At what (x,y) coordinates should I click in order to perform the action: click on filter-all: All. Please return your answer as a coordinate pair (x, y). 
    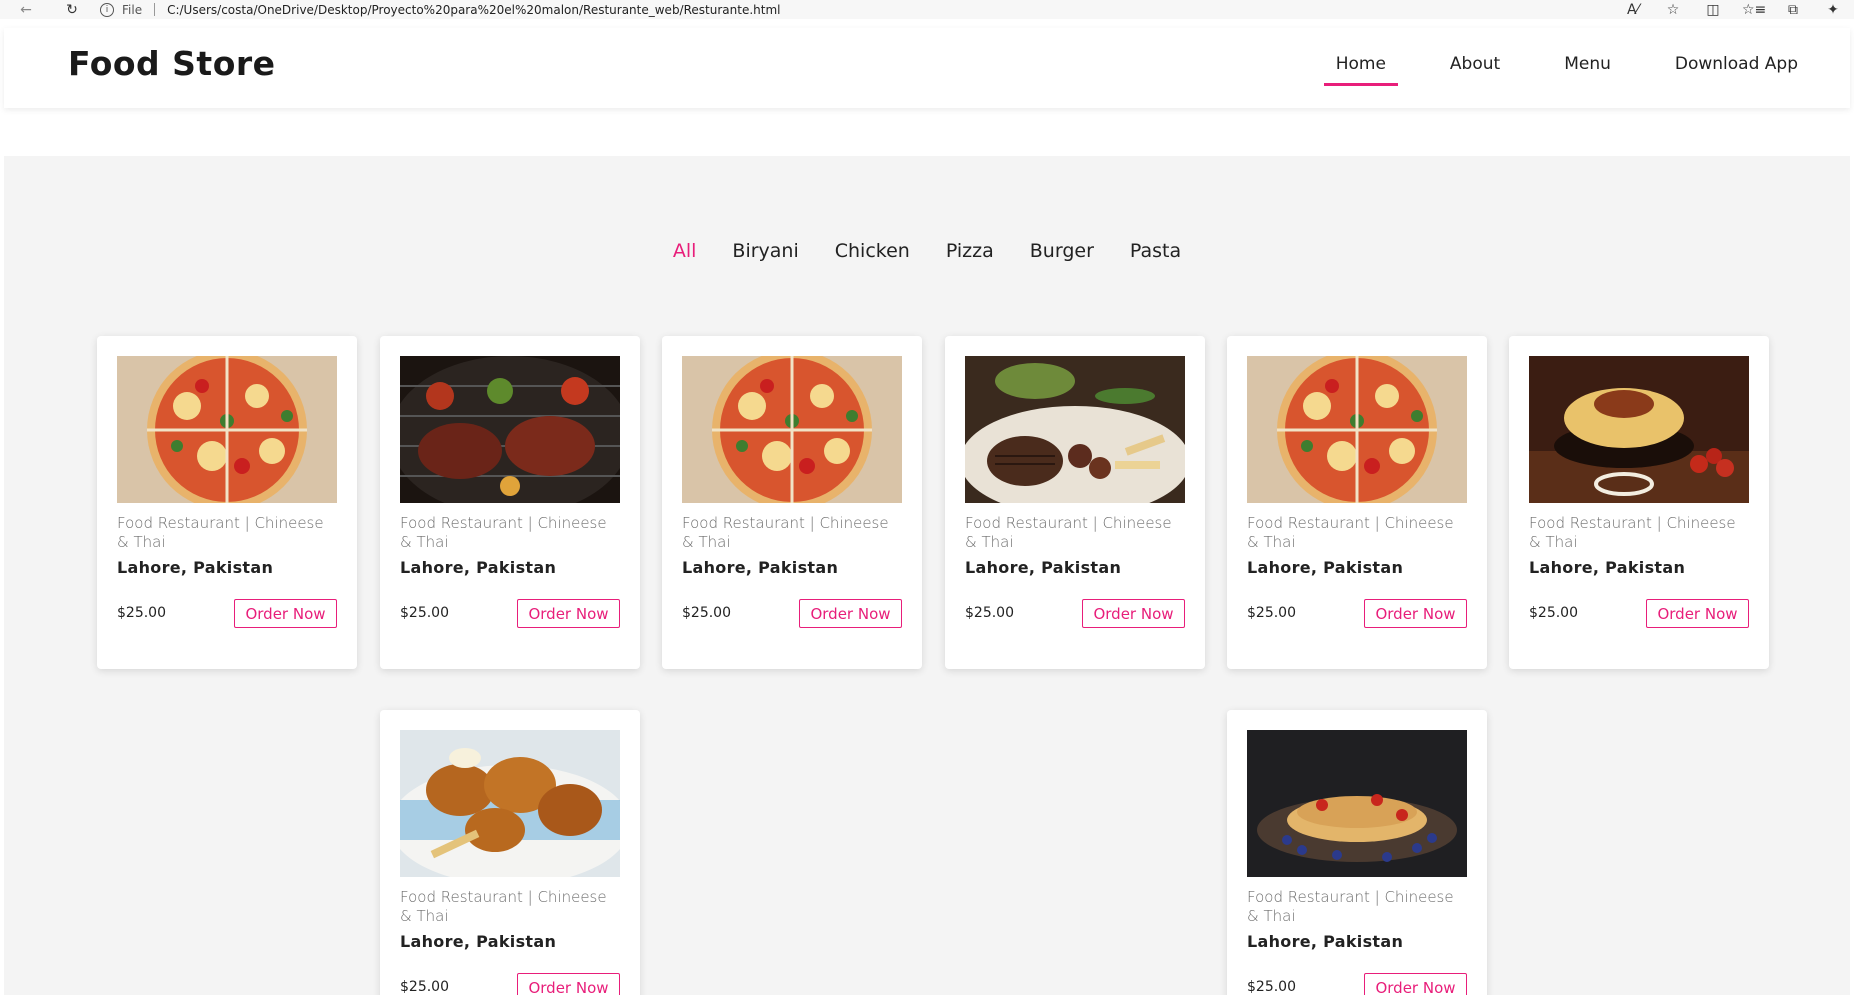
    Looking at the image, I should click on (685, 251).